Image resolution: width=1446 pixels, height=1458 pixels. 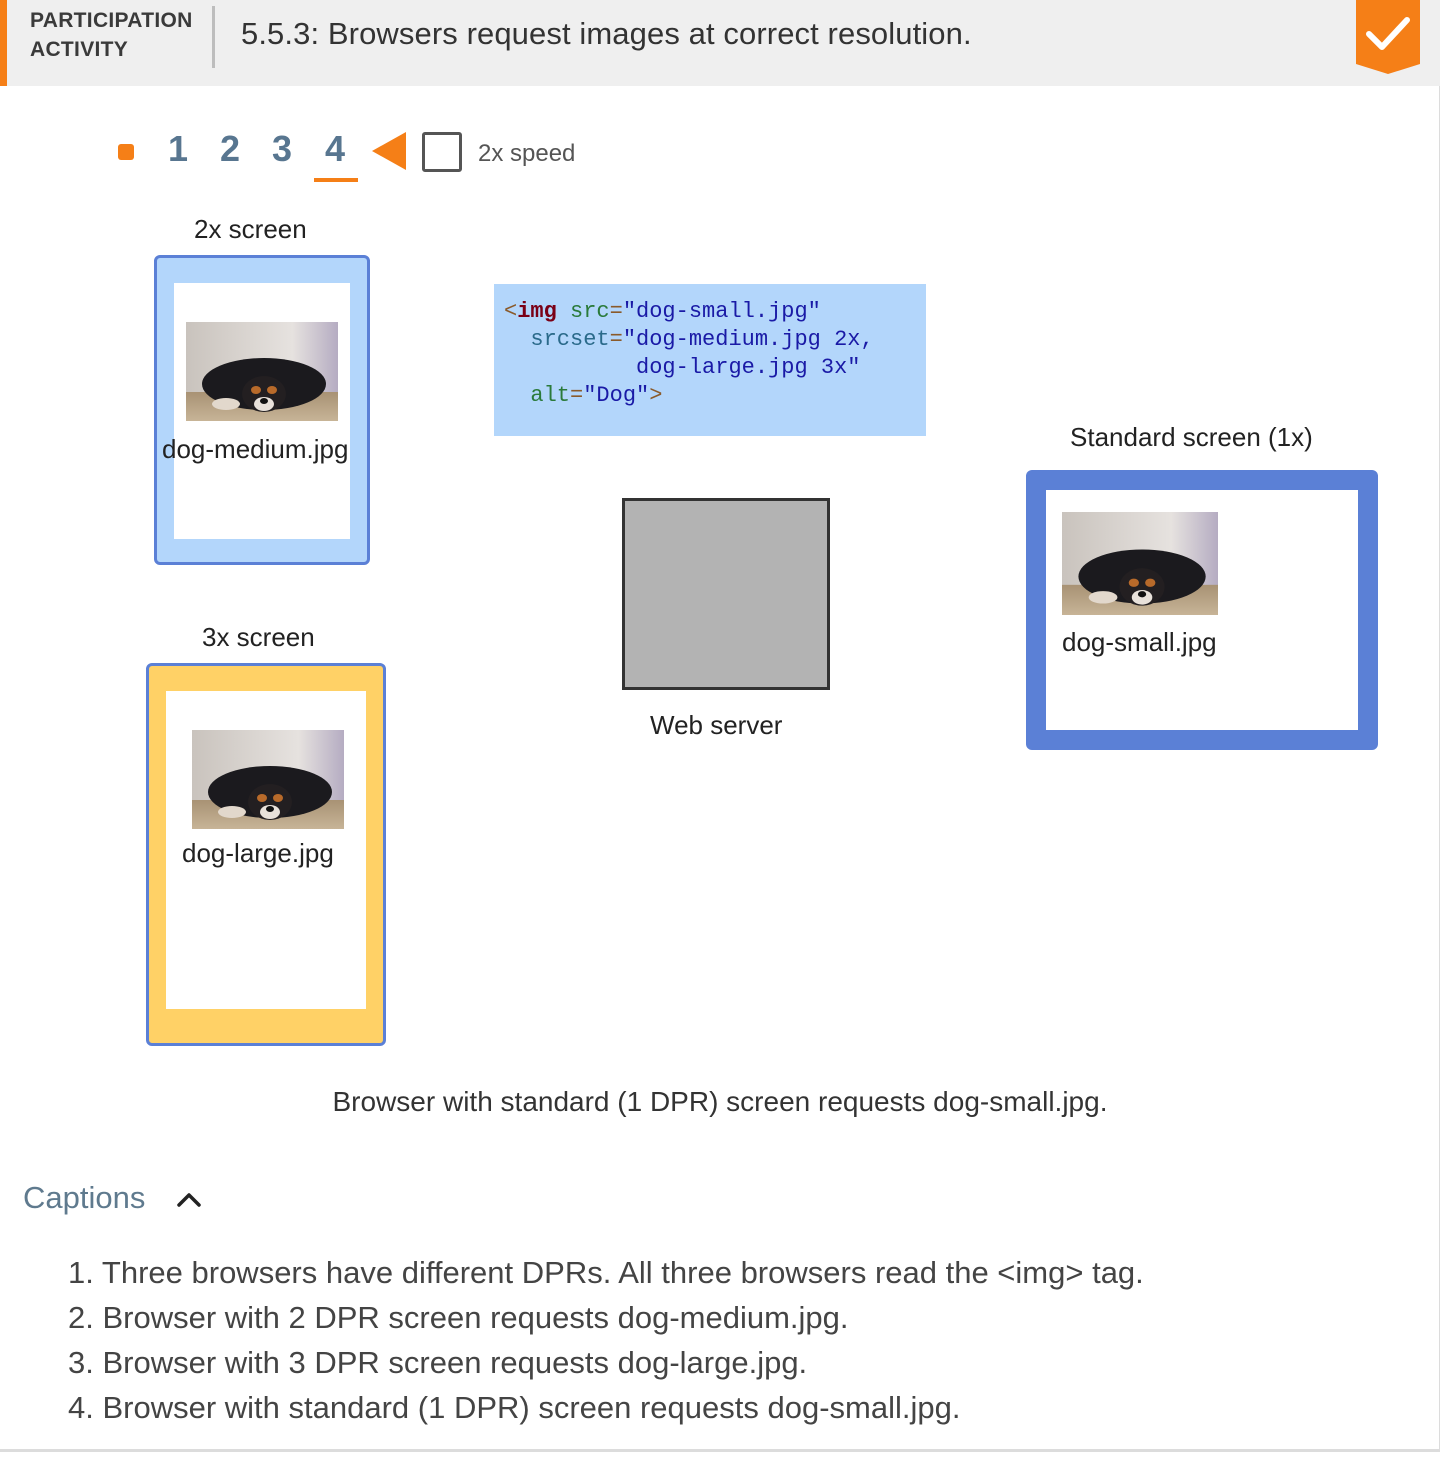 I want to click on screen-3x-filename: dog-large.jpg, so click(x=258, y=853).